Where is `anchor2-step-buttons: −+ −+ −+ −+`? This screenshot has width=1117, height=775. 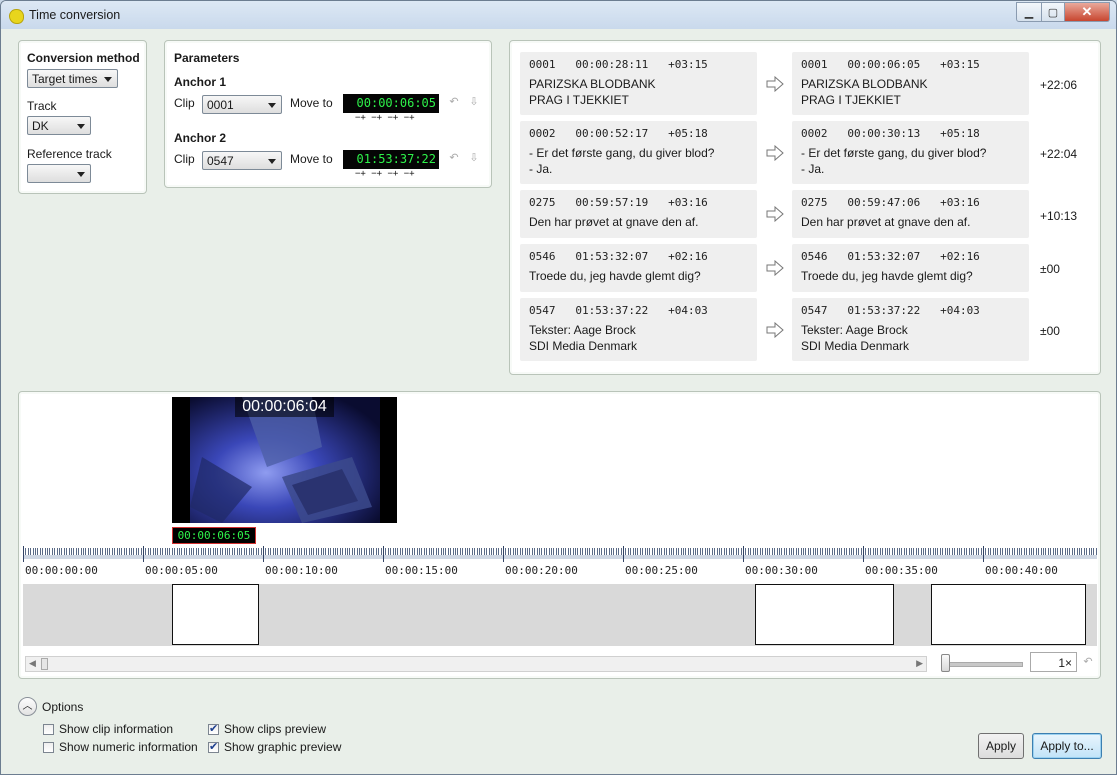 anchor2-step-buttons: −+ −+ −+ −+ is located at coordinates (403, 174).